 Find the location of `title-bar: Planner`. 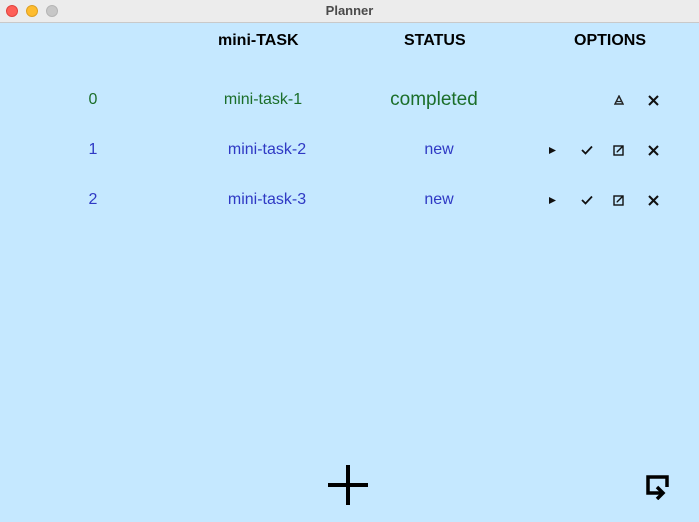

title-bar: Planner is located at coordinates (349, 11).